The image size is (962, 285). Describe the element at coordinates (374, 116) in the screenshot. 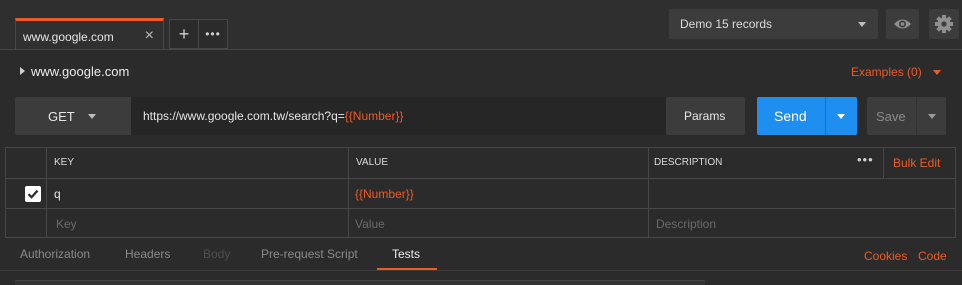

I see `url-variable: {{Number}}` at that location.